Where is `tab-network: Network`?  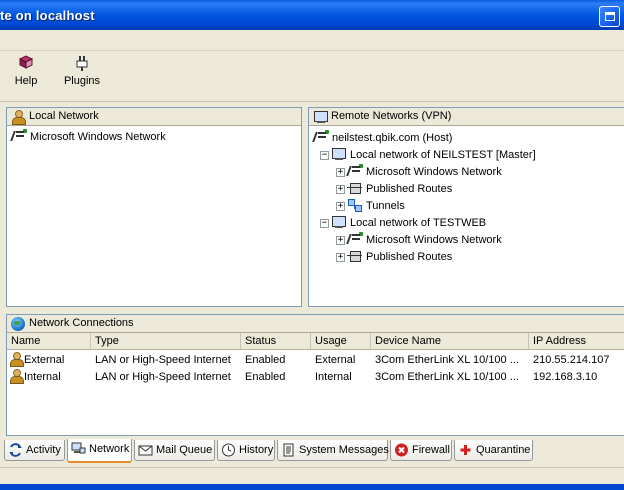
tab-network: Network is located at coordinates (99, 451).